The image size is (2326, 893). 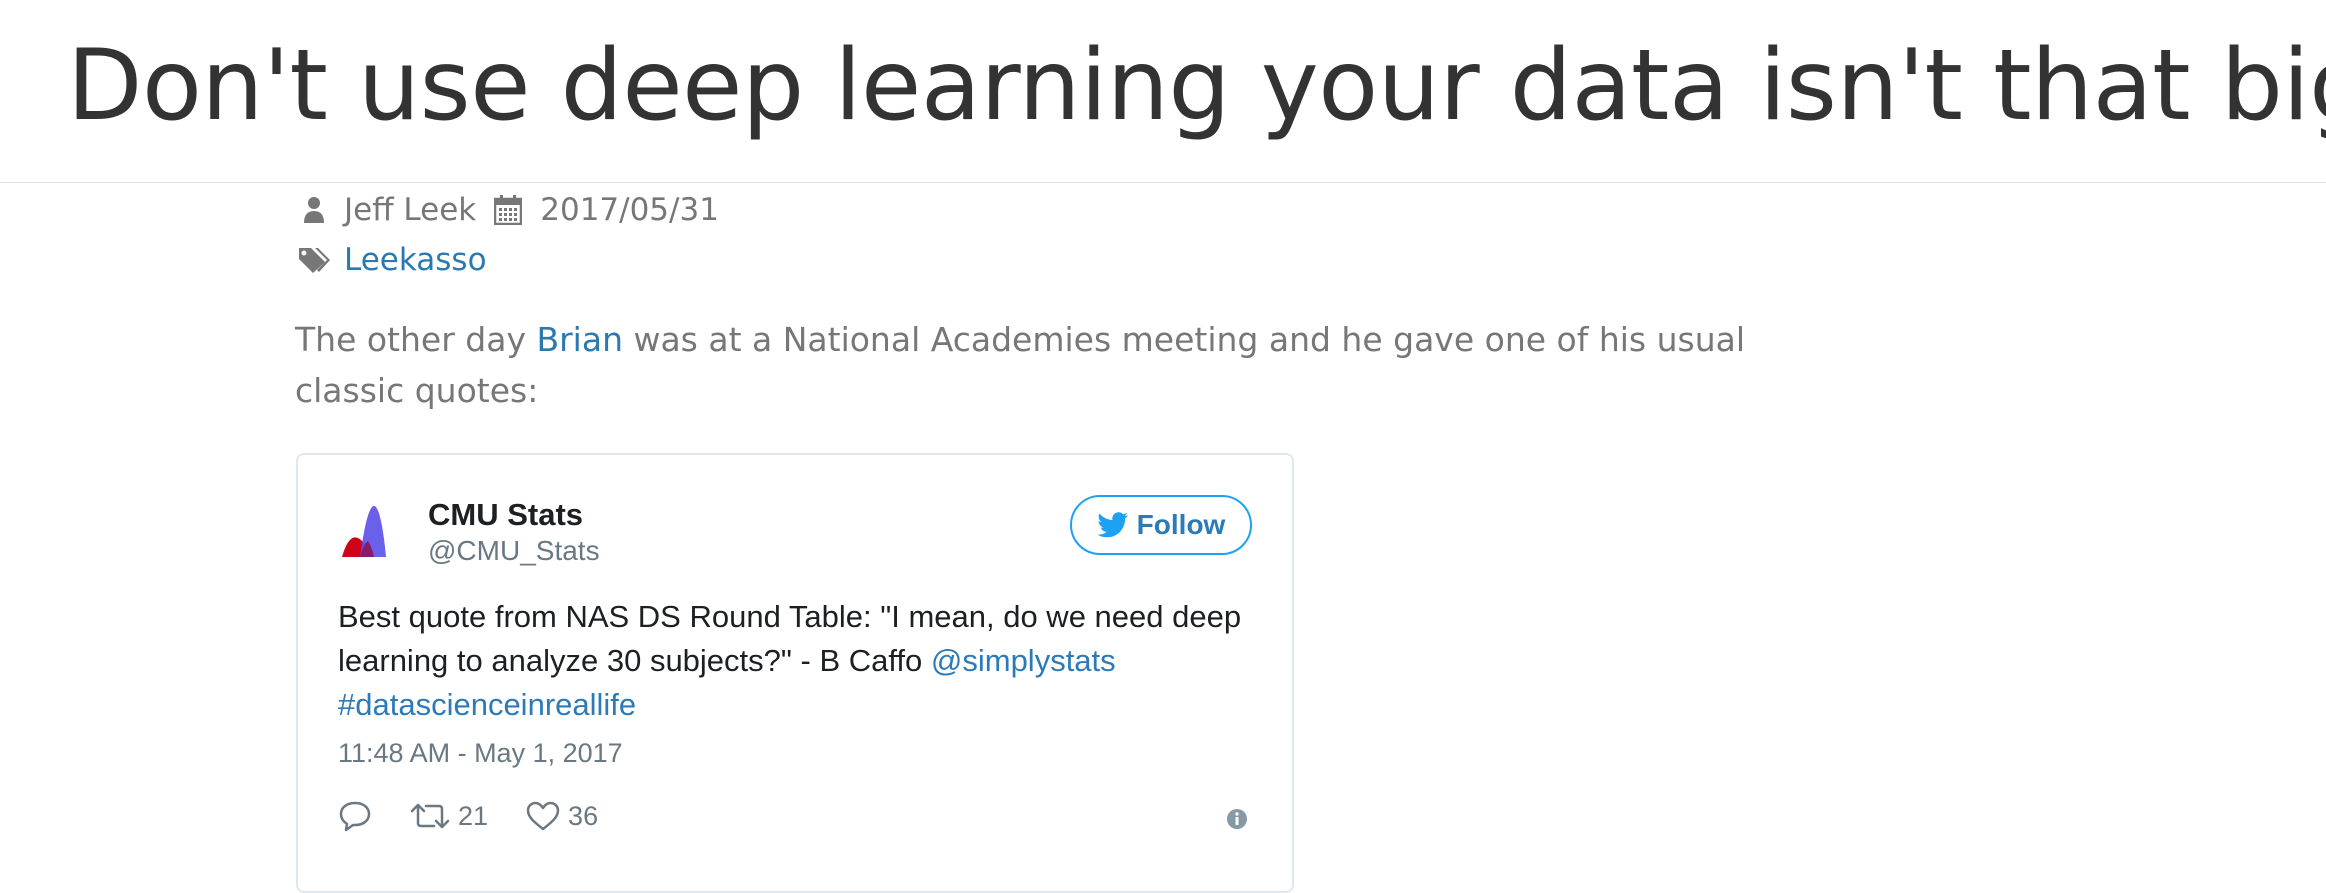 I want to click on like-action: 36, so click(x=562, y=816).